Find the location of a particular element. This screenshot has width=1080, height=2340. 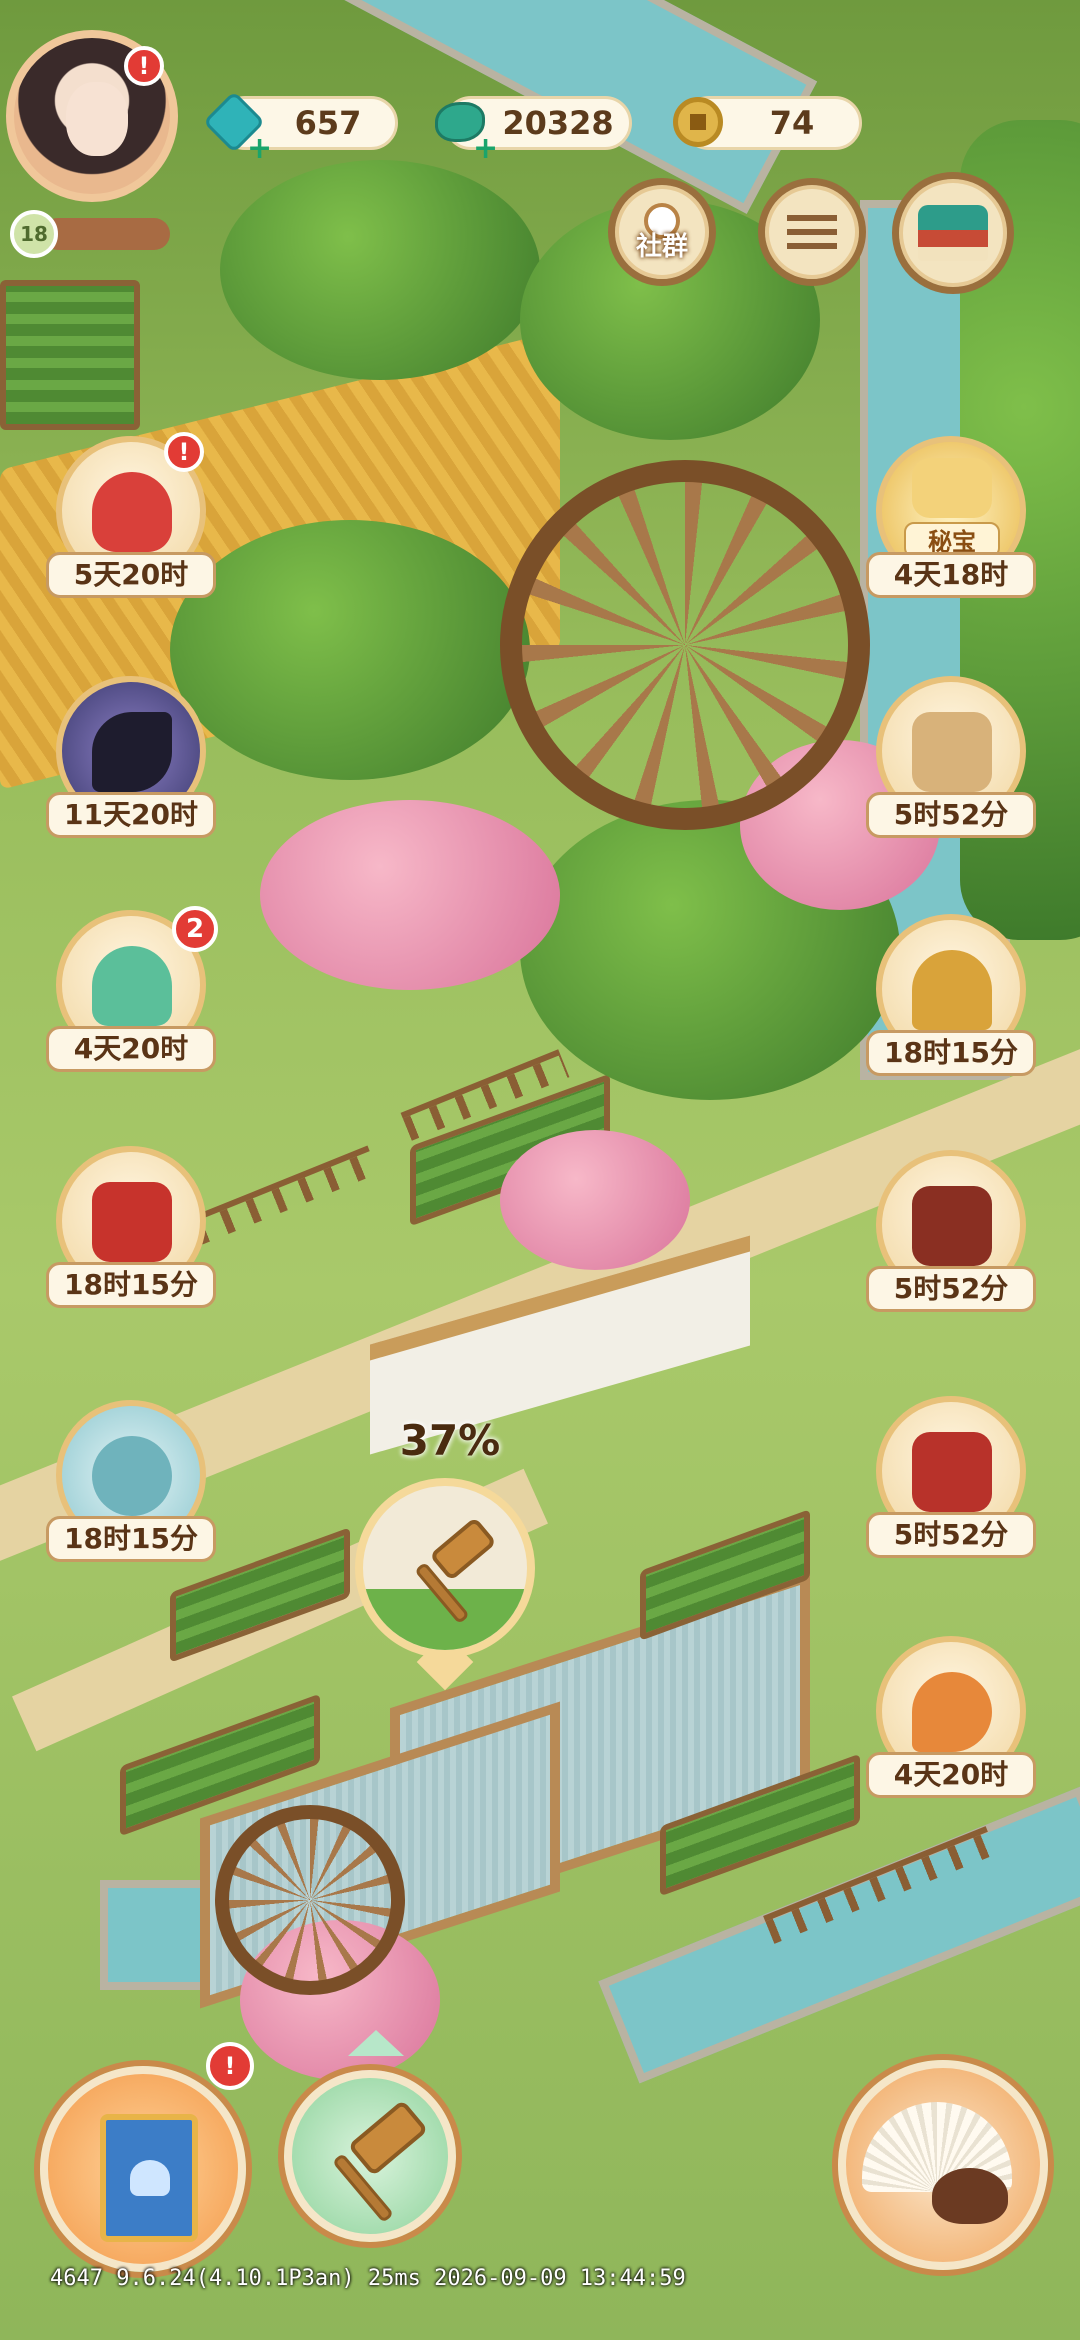

build-hammer-button is located at coordinates (370, 2156).